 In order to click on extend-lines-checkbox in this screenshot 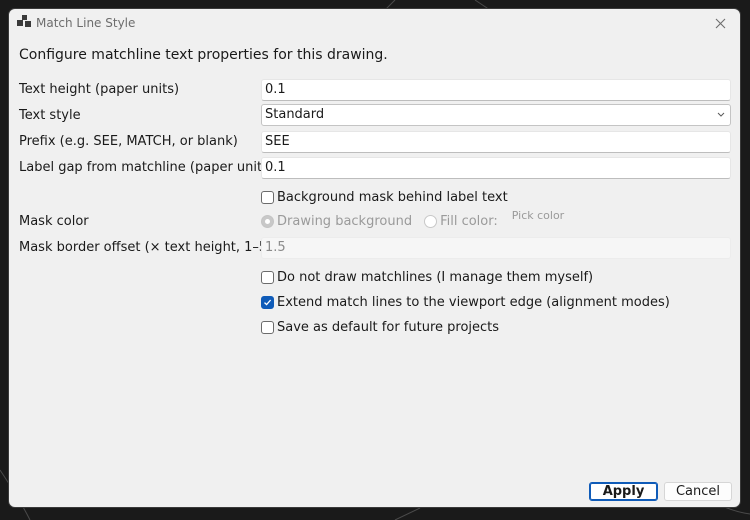, I will do `click(267, 302)`.